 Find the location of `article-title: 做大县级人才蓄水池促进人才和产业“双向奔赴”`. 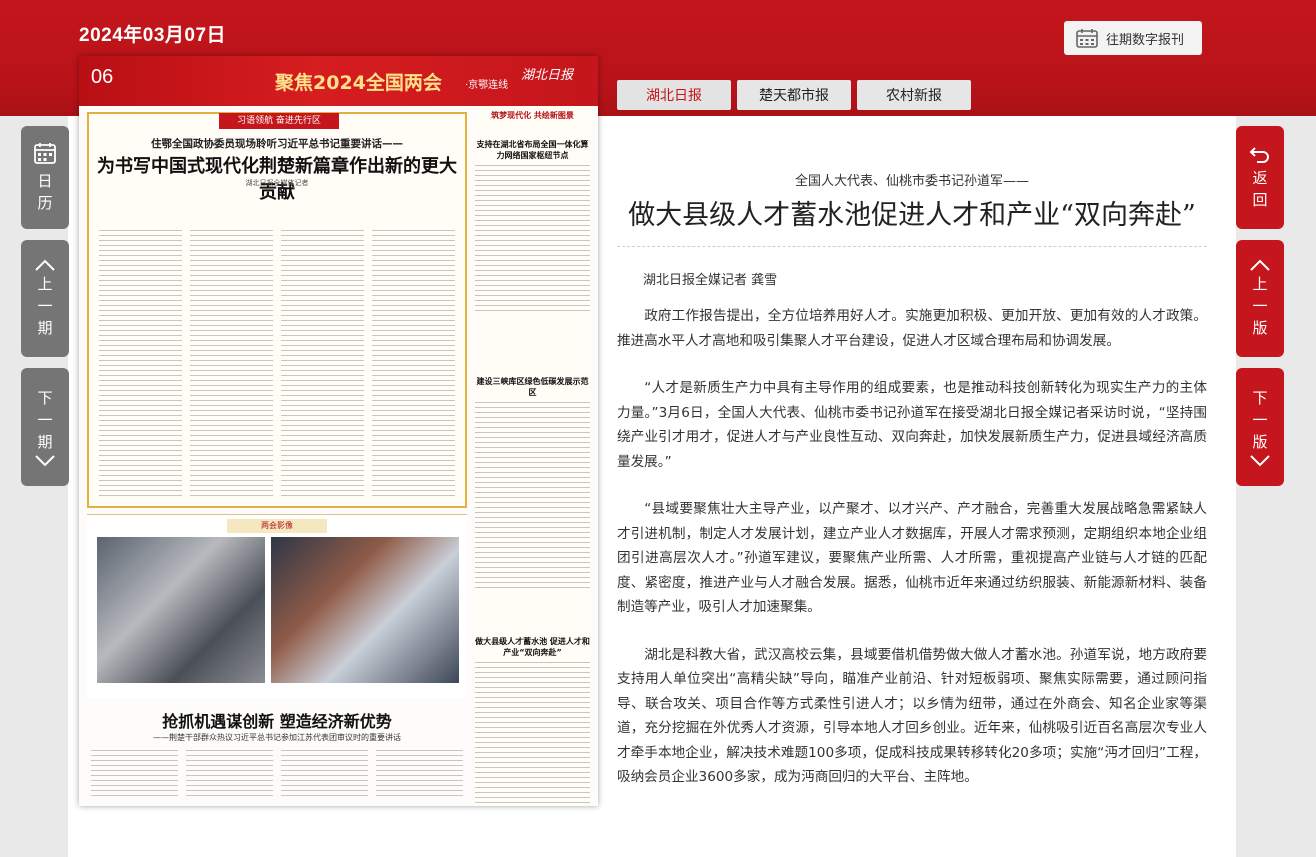

article-title: 做大县级人才蓄水池促进人才和产业“双向奔赴” is located at coordinates (912, 215).